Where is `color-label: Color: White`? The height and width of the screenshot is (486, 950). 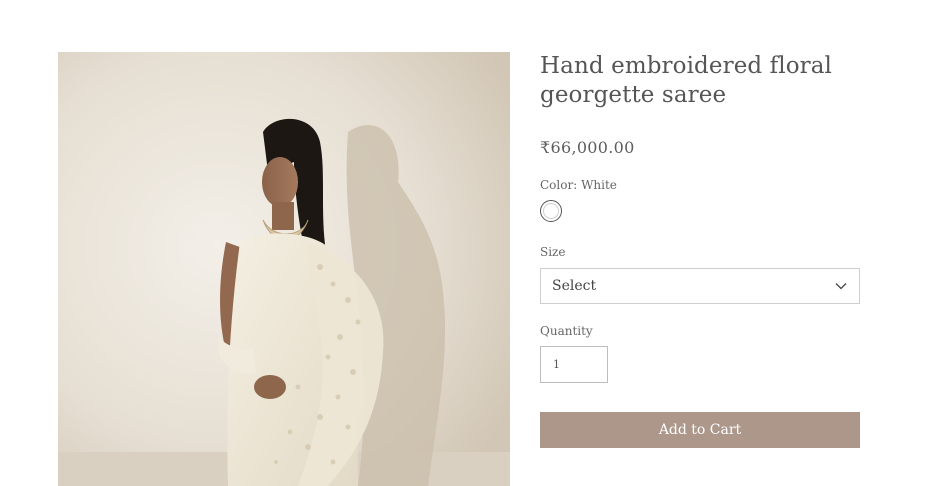 color-label: Color: White is located at coordinates (578, 185).